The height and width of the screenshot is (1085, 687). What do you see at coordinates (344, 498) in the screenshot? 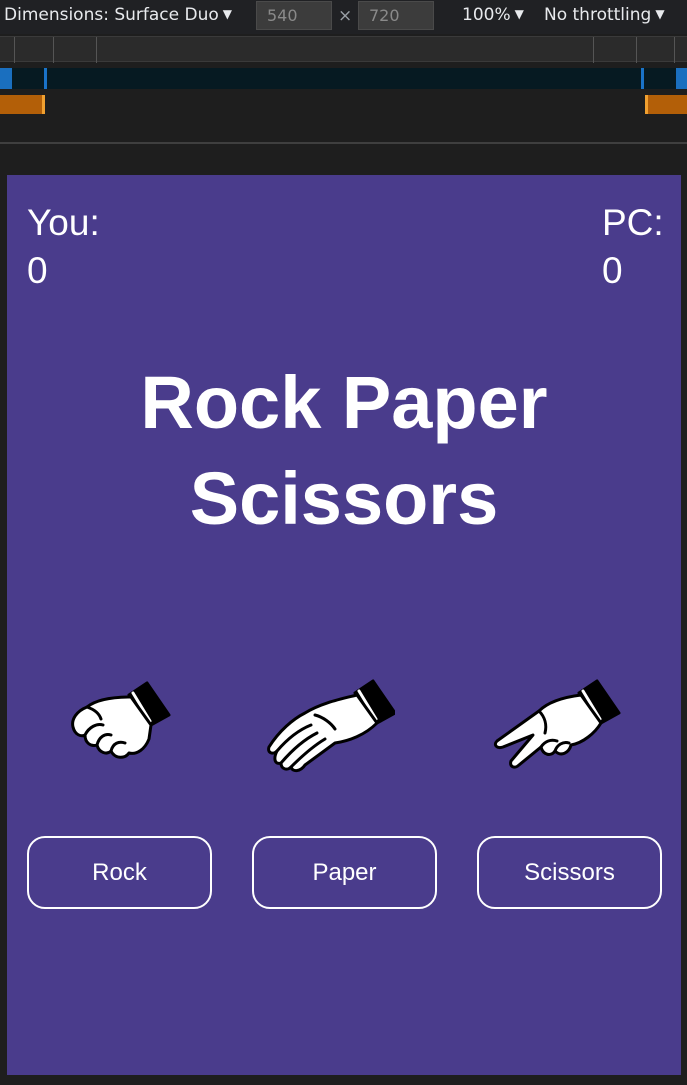
I see `title-line-2: Scissors` at bounding box center [344, 498].